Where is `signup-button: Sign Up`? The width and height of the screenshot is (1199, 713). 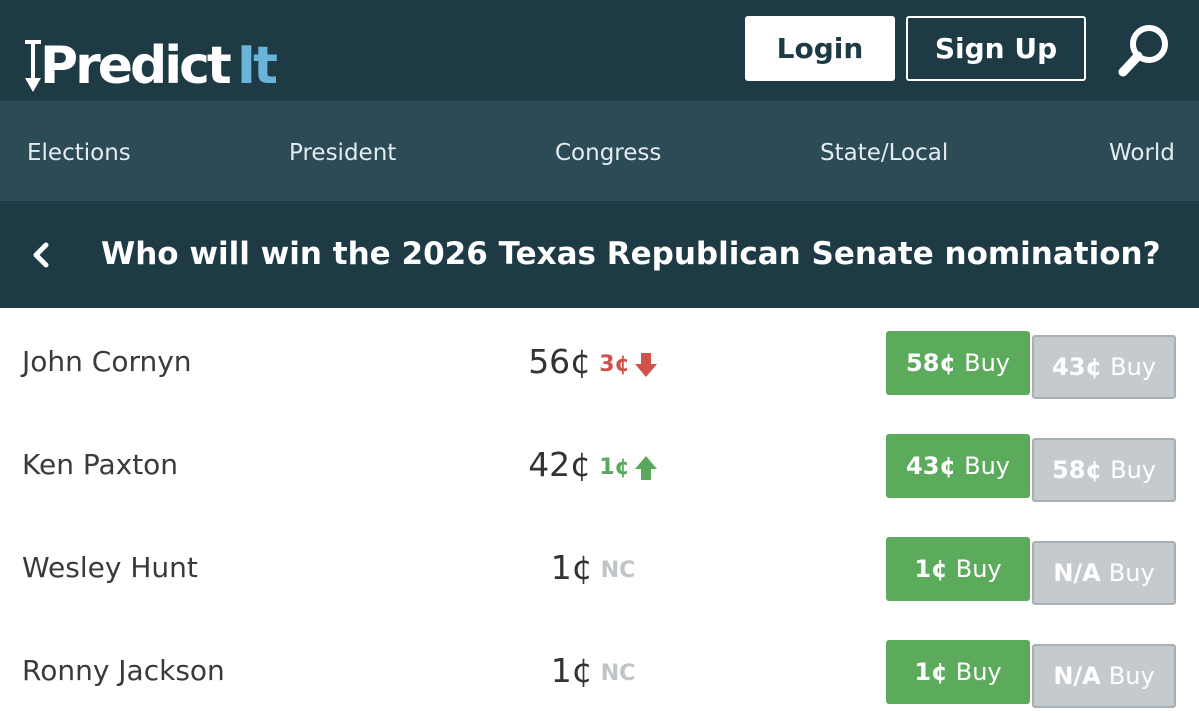
signup-button: Sign Up is located at coordinates (996, 48).